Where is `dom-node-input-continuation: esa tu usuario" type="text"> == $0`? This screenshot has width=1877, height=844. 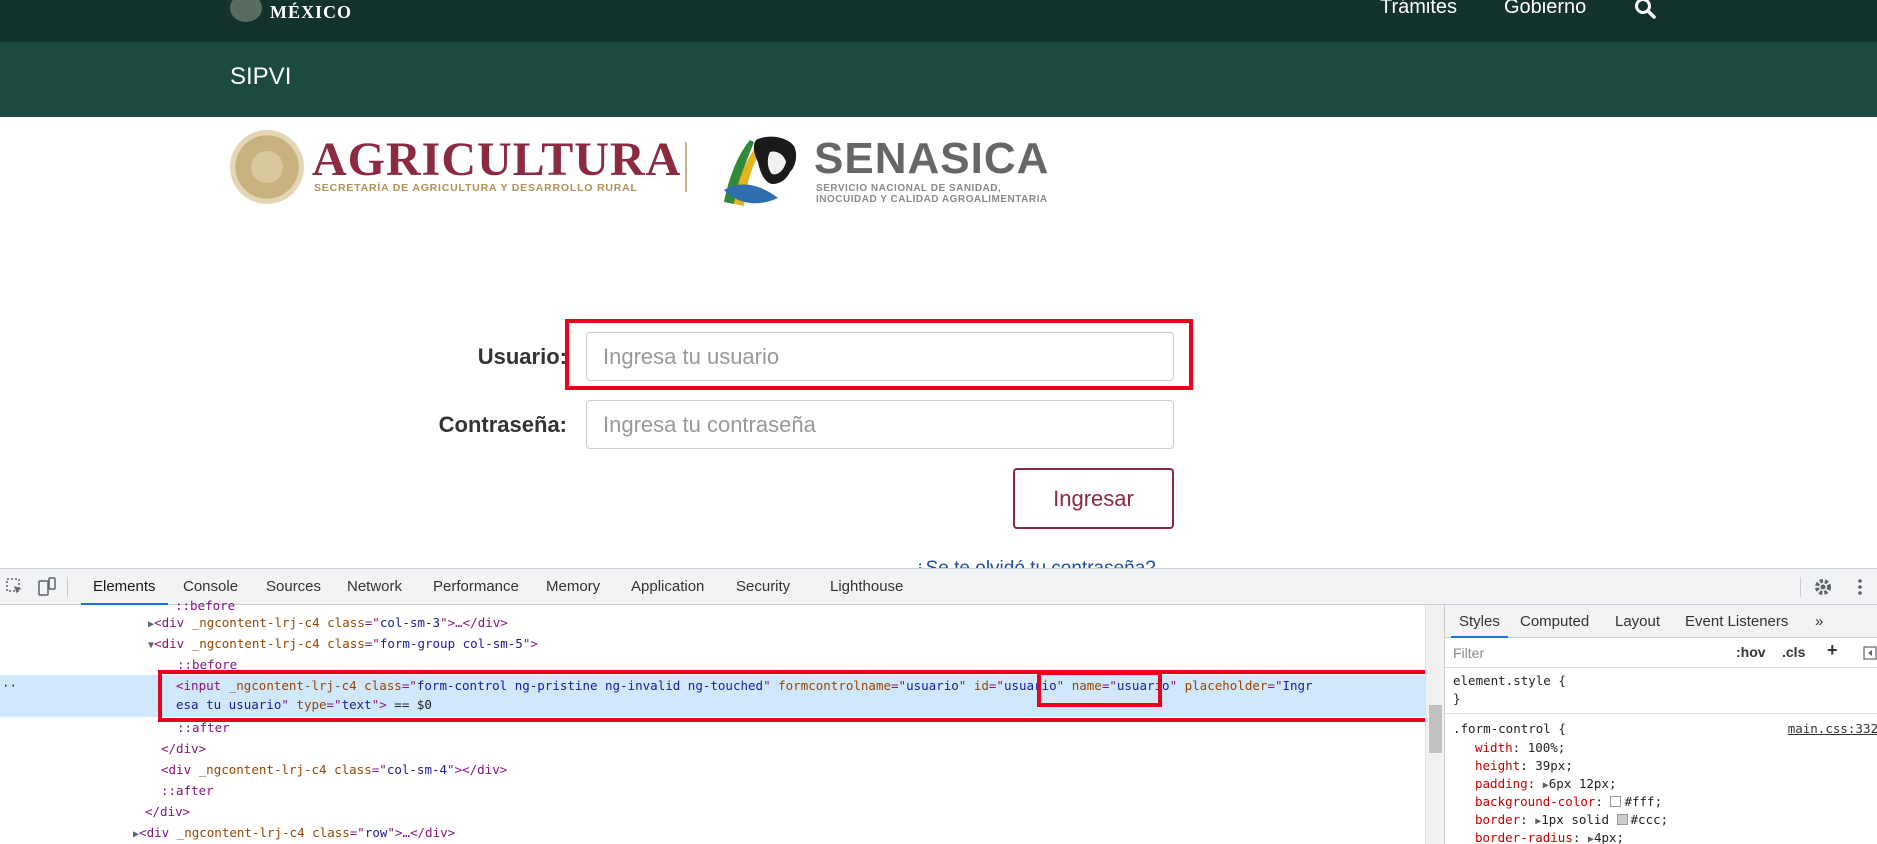 dom-node-input-continuation: esa tu usuario" type="text"> == $0 is located at coordinates (304, 704).